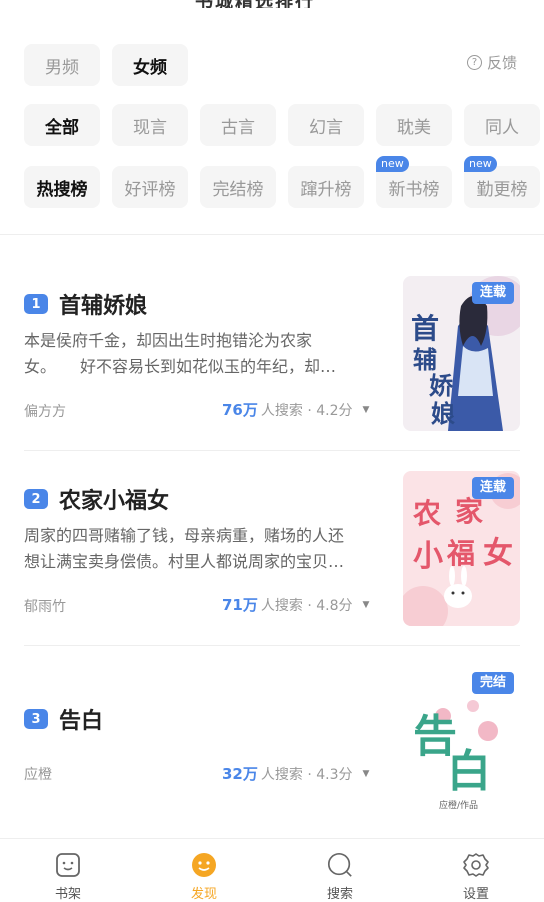 The width and height of the screenshot is (544, 902). I want to click on feedback-button: ? 反馈, so click(491, 62).